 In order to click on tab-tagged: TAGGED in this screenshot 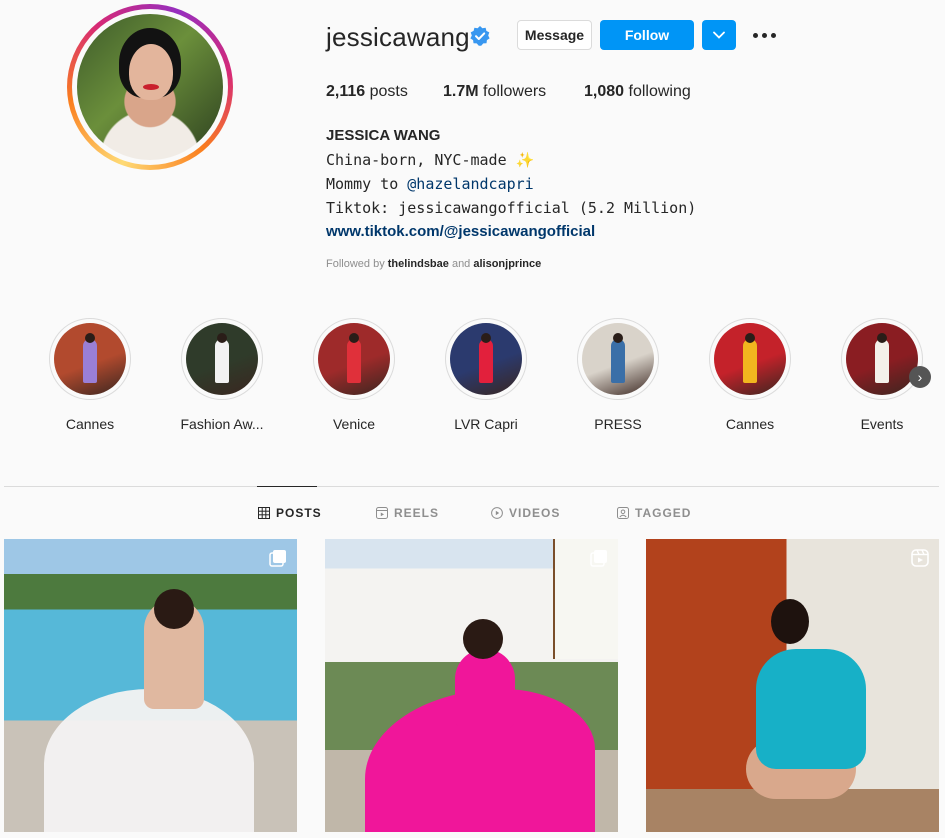, I will do `click(654, 513)`.